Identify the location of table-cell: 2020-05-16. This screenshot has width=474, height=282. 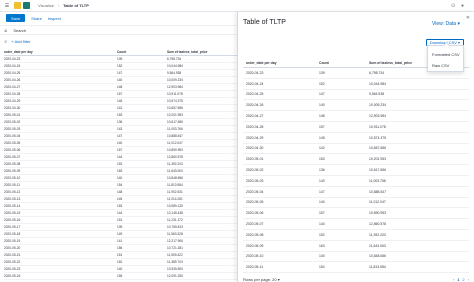
(12, 220).